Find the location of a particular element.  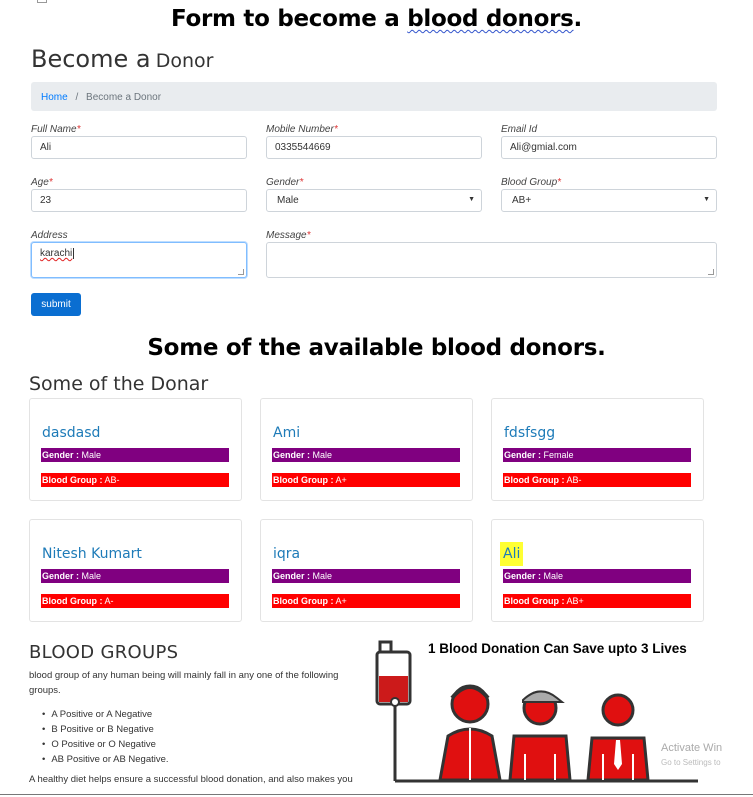

donor-card: dasdasd Gender : Male Blood Group : AB- is located at coordinates (135, 449).